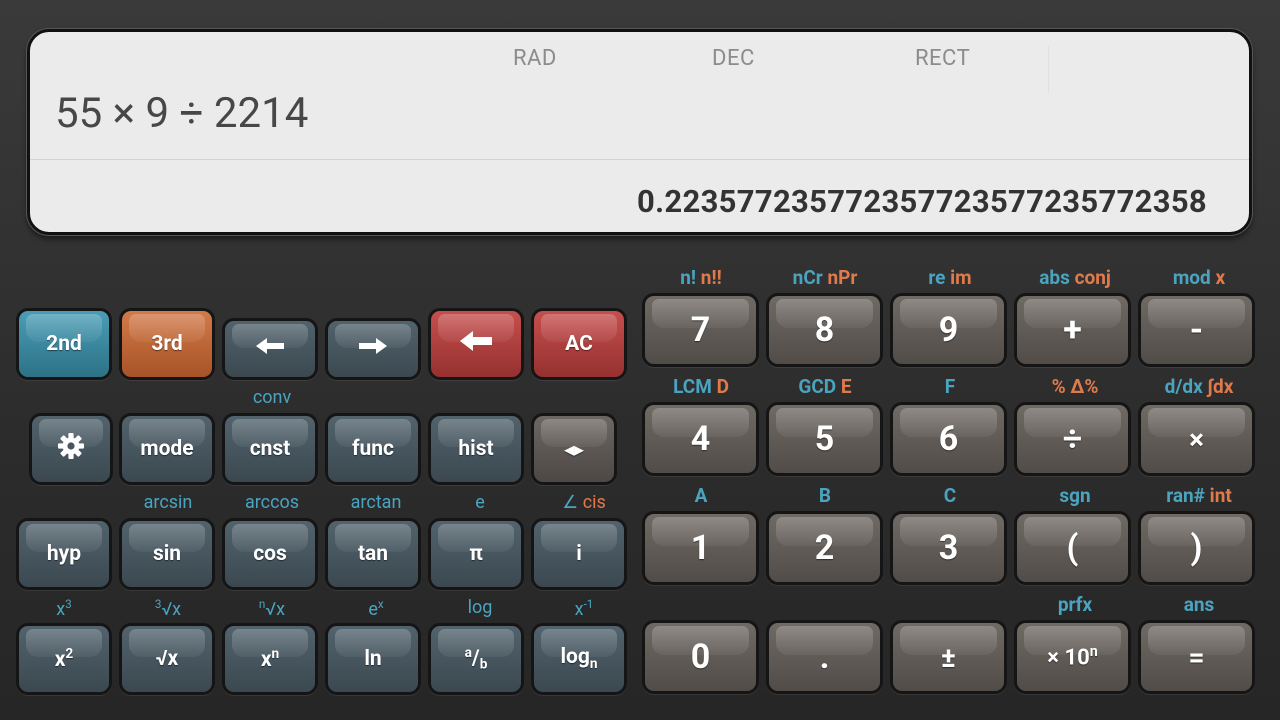 This screenshot has height=720, width=1280. Describe the element at coordinates (476, 449) in the screenshot. I see `hist-button: hist` at that location.